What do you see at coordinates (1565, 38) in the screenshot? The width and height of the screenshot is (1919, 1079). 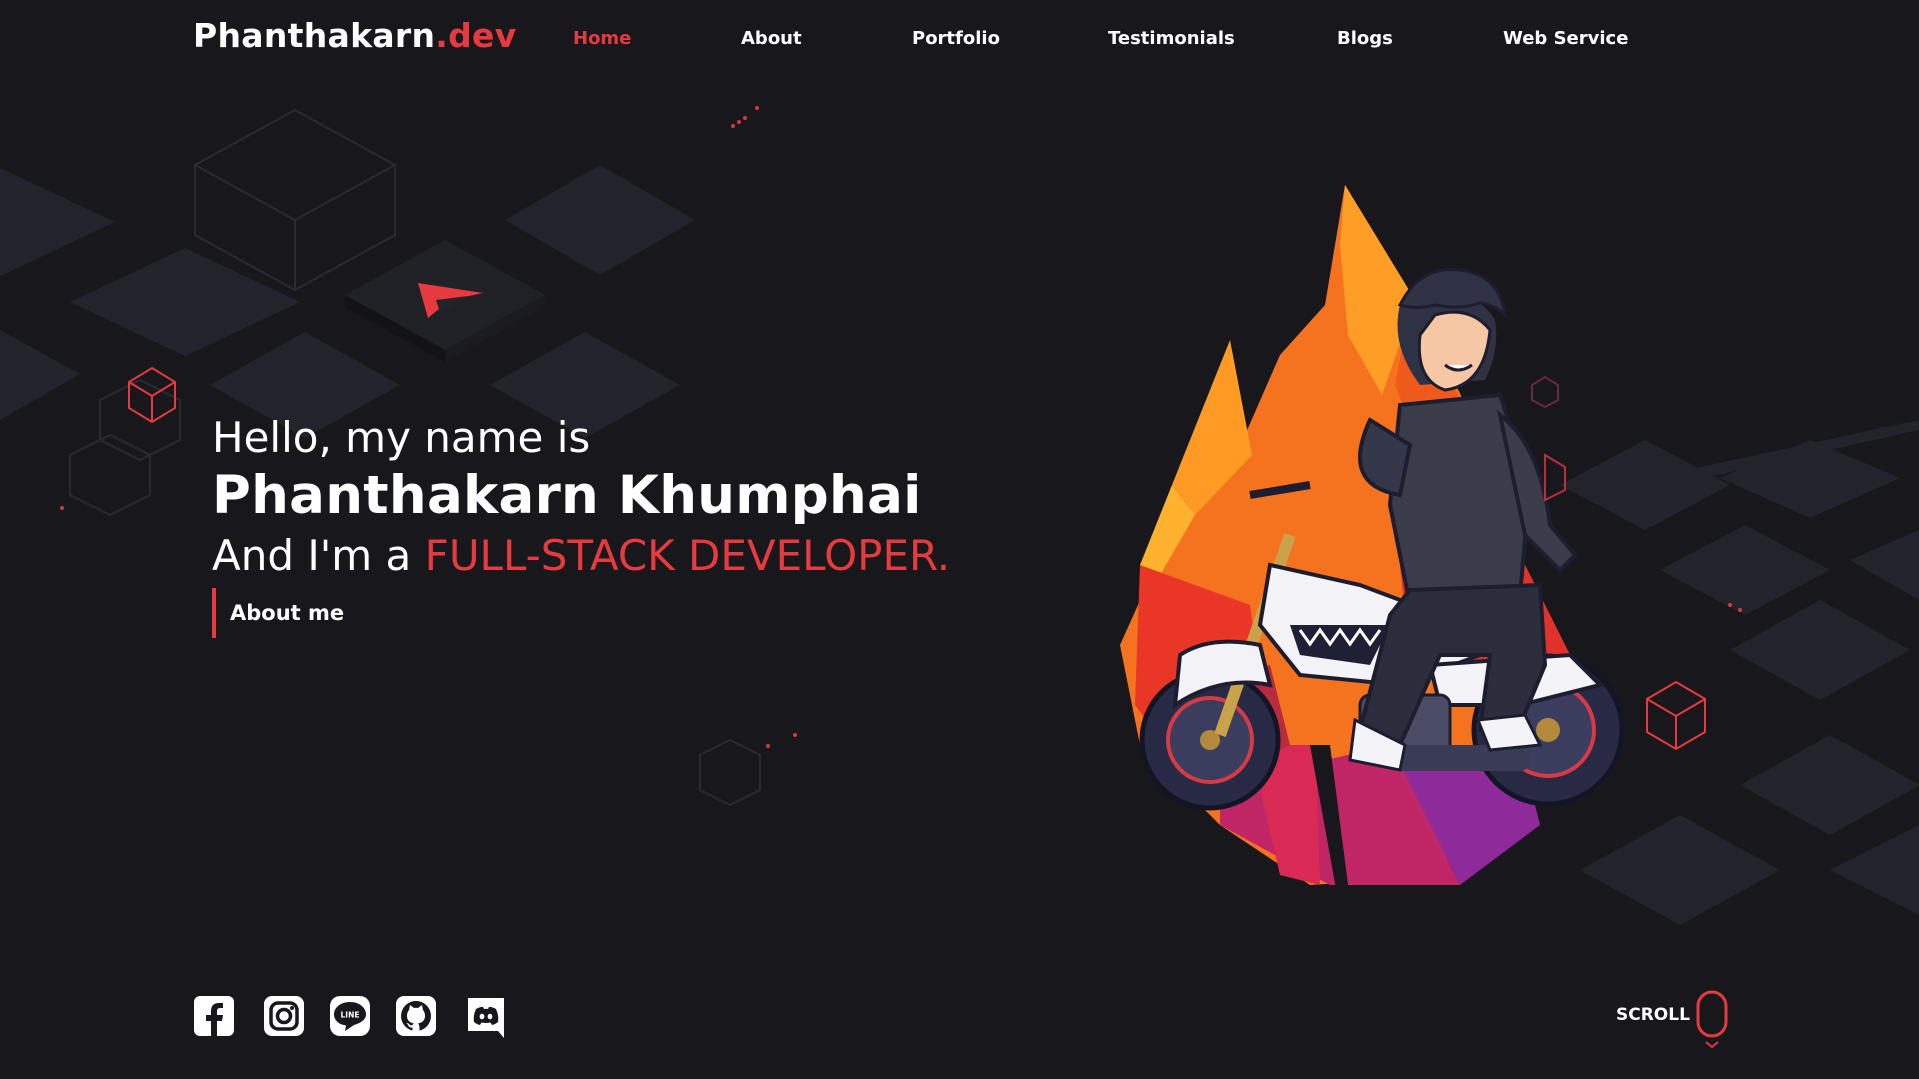 I see `nav-web-service: Web Service` at bounding box center [1565, 38].